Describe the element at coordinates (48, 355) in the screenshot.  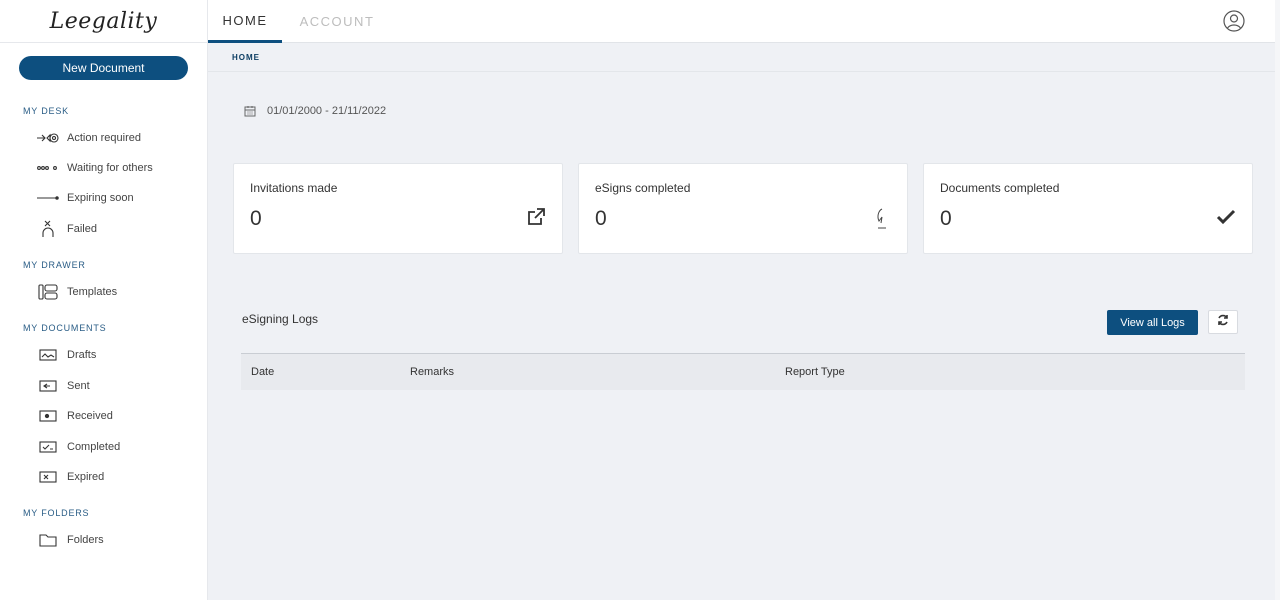
I see `drafts-icon` at that location.